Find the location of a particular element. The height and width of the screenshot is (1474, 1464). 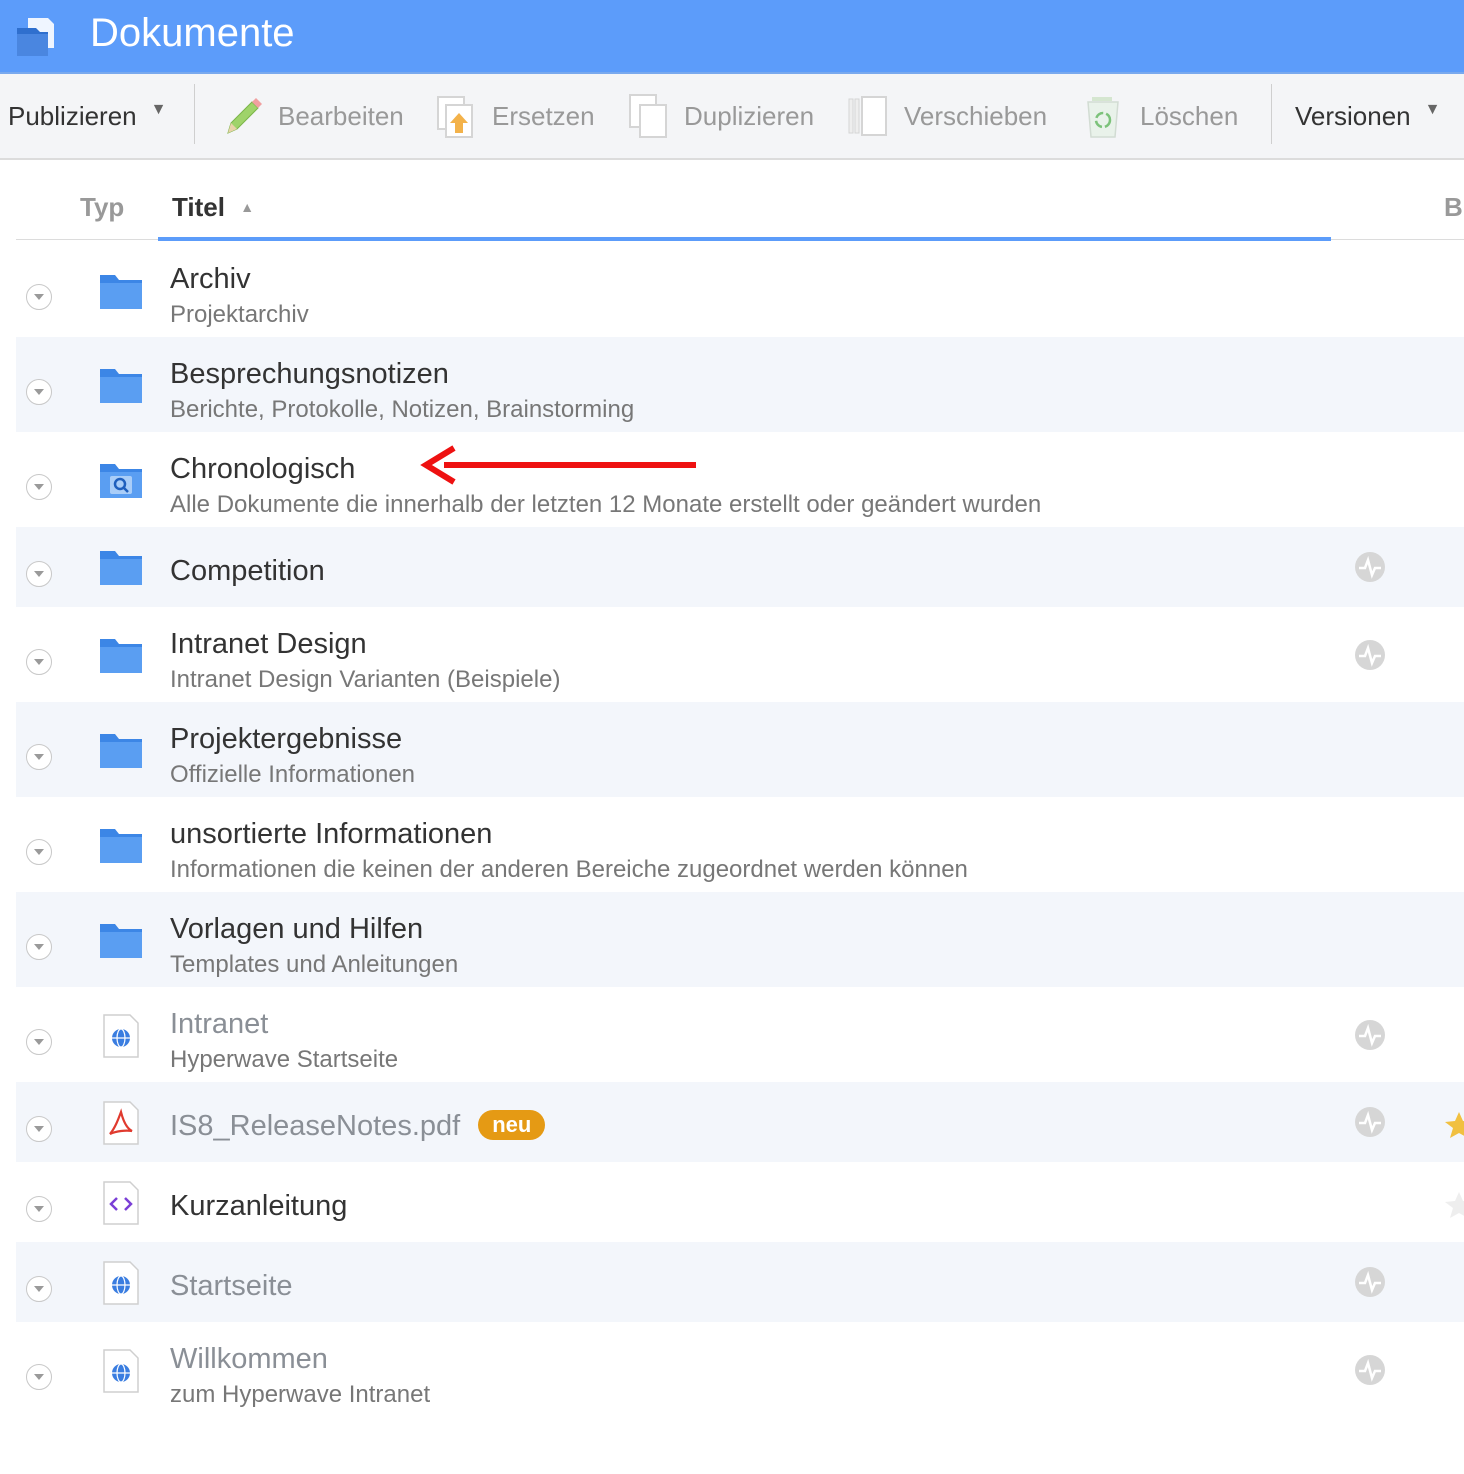

item-subtitle: zum Hyperwave Intranet is located at coordinates (300, 1394).